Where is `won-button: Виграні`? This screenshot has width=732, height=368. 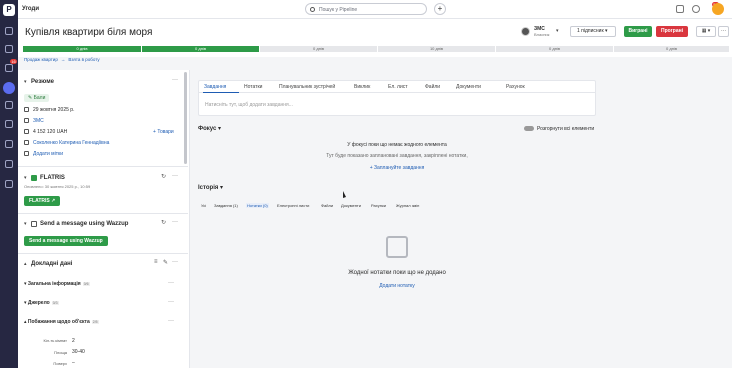 won-button: Виграні is located at coordinates (638, 31).